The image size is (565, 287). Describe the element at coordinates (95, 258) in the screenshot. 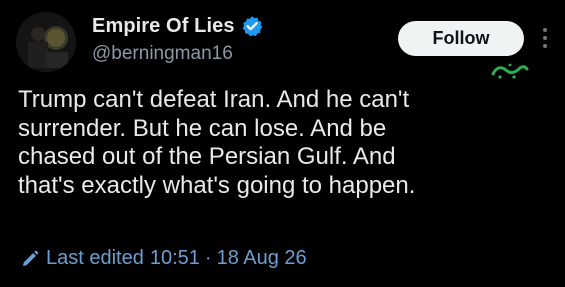

I see `edited-prefix: Last edited` at that location.